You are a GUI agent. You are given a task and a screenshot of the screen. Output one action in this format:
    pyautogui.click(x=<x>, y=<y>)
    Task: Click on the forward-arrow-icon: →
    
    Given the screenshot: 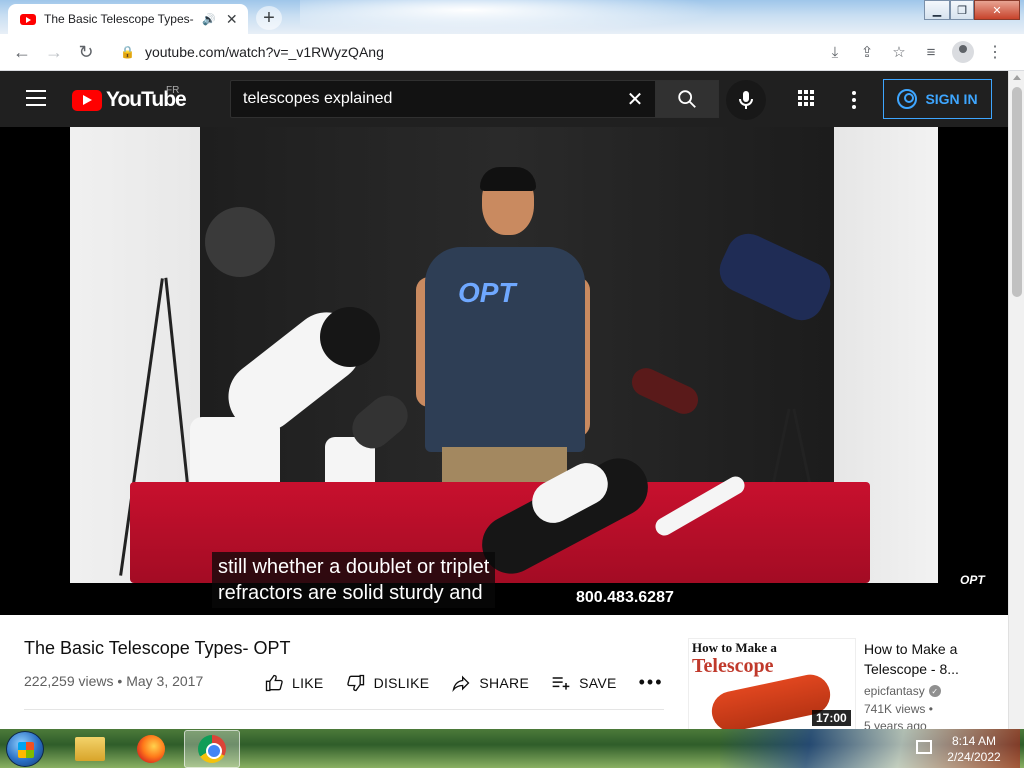 What is the action you would take?
    pyautogui.click(x=54, y=52)
    